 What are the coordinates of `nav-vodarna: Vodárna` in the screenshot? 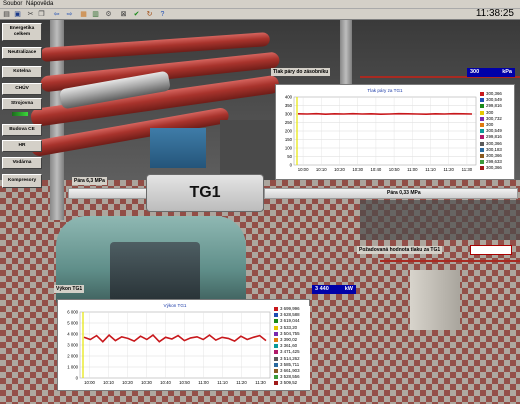 It's located at (22, 163).